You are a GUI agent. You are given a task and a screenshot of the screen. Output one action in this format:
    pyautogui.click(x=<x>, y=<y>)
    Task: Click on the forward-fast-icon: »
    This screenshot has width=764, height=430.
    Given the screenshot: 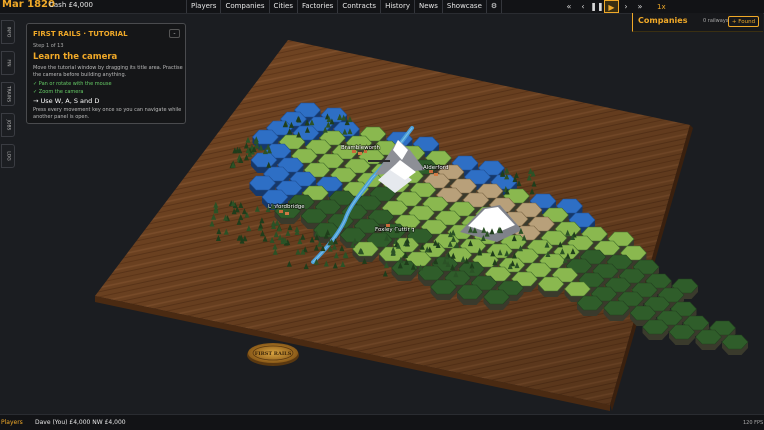 What is the action you would take?
    pyautogui.click(x=640, y=6)
    